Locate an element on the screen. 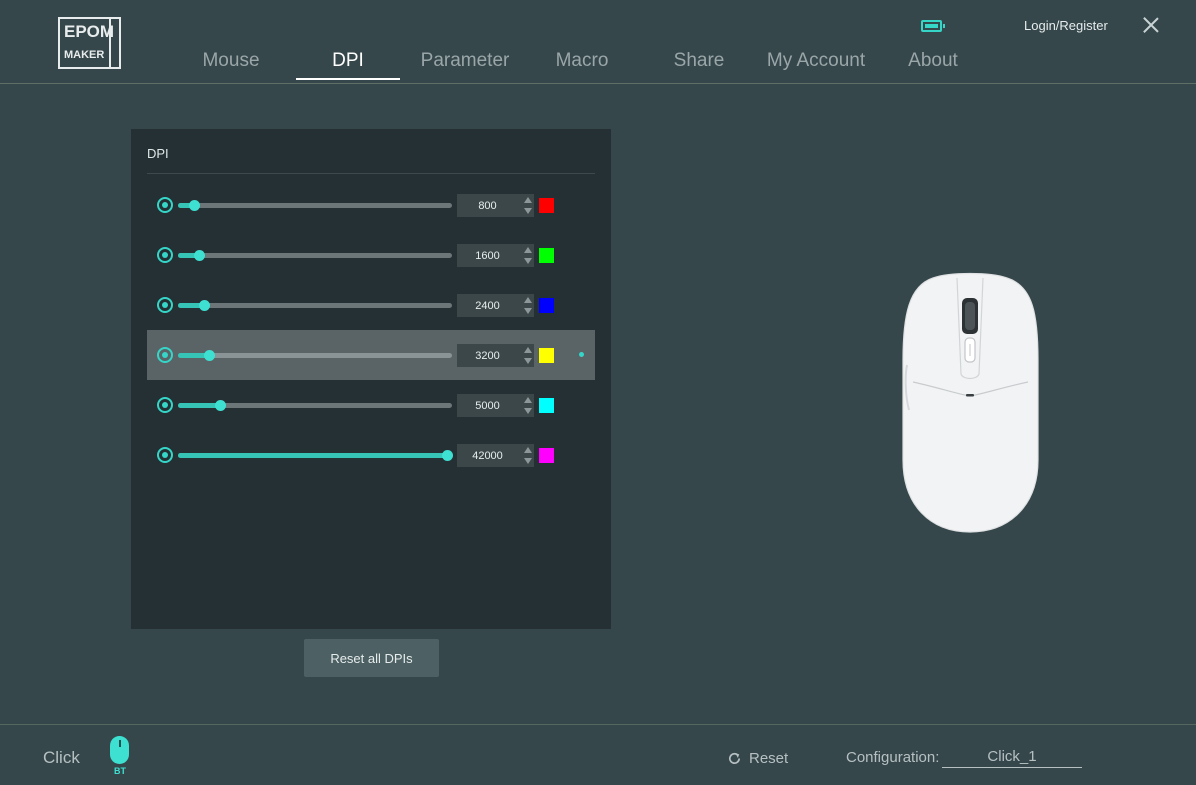  epomaker-logo: EPOM MAKER is located at coordinates (89, 43).